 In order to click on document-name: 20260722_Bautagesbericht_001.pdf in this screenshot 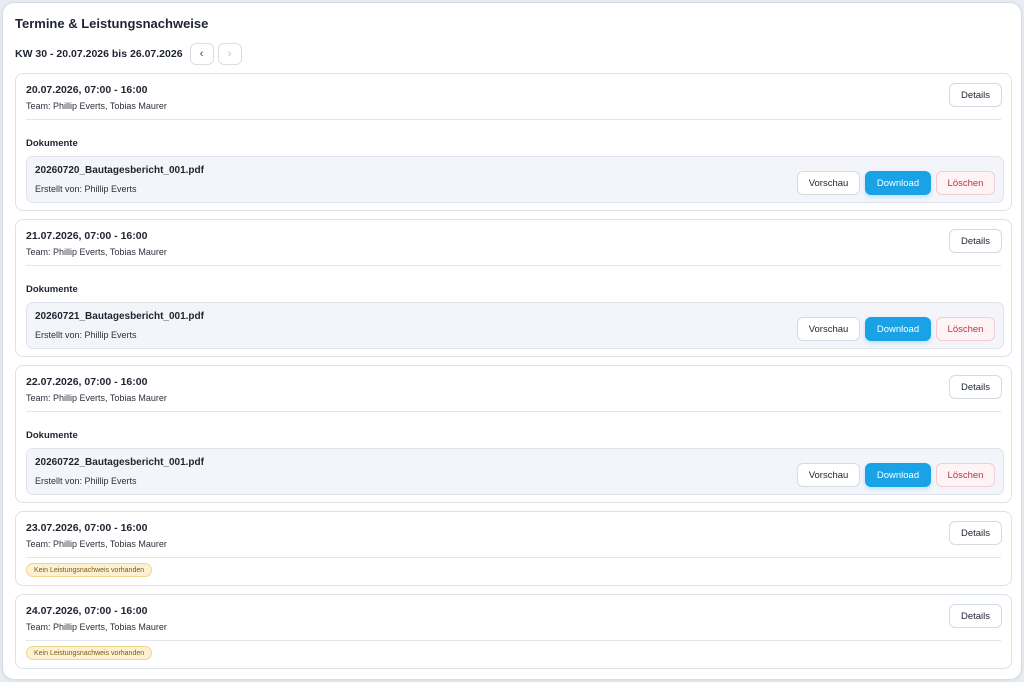, I will do `click(119, 462)`.